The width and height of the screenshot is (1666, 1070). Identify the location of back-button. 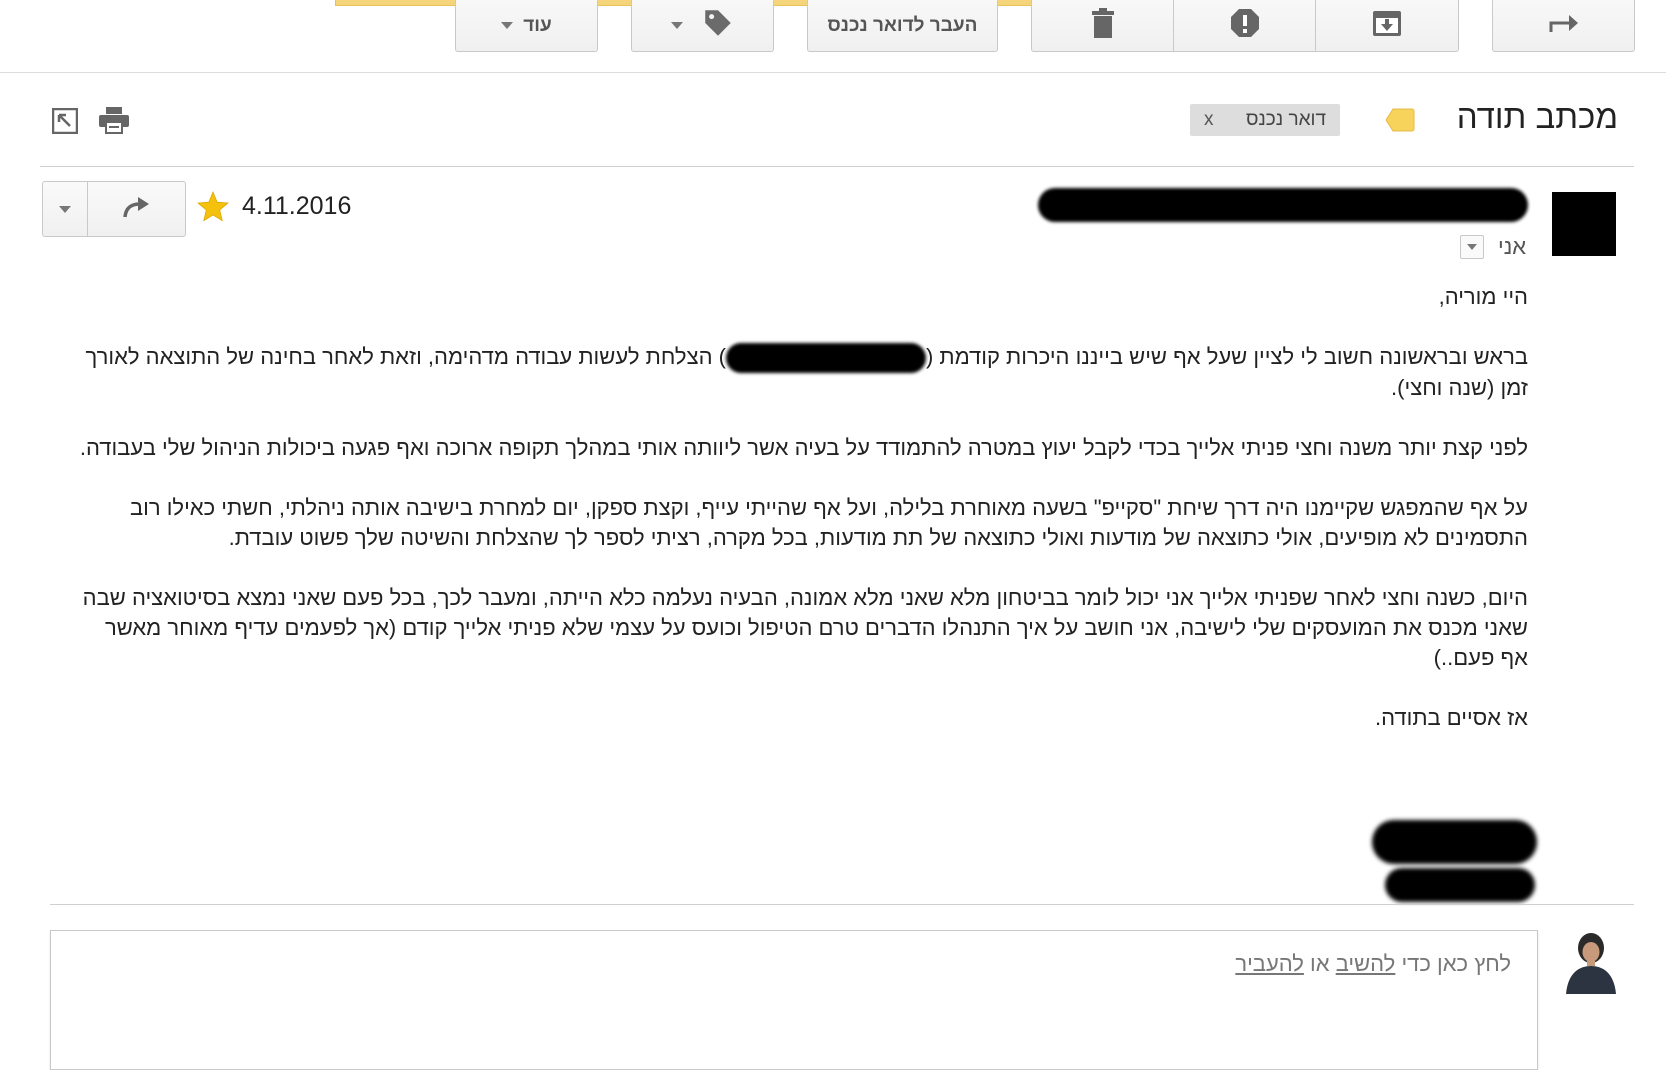
(1563, 26).